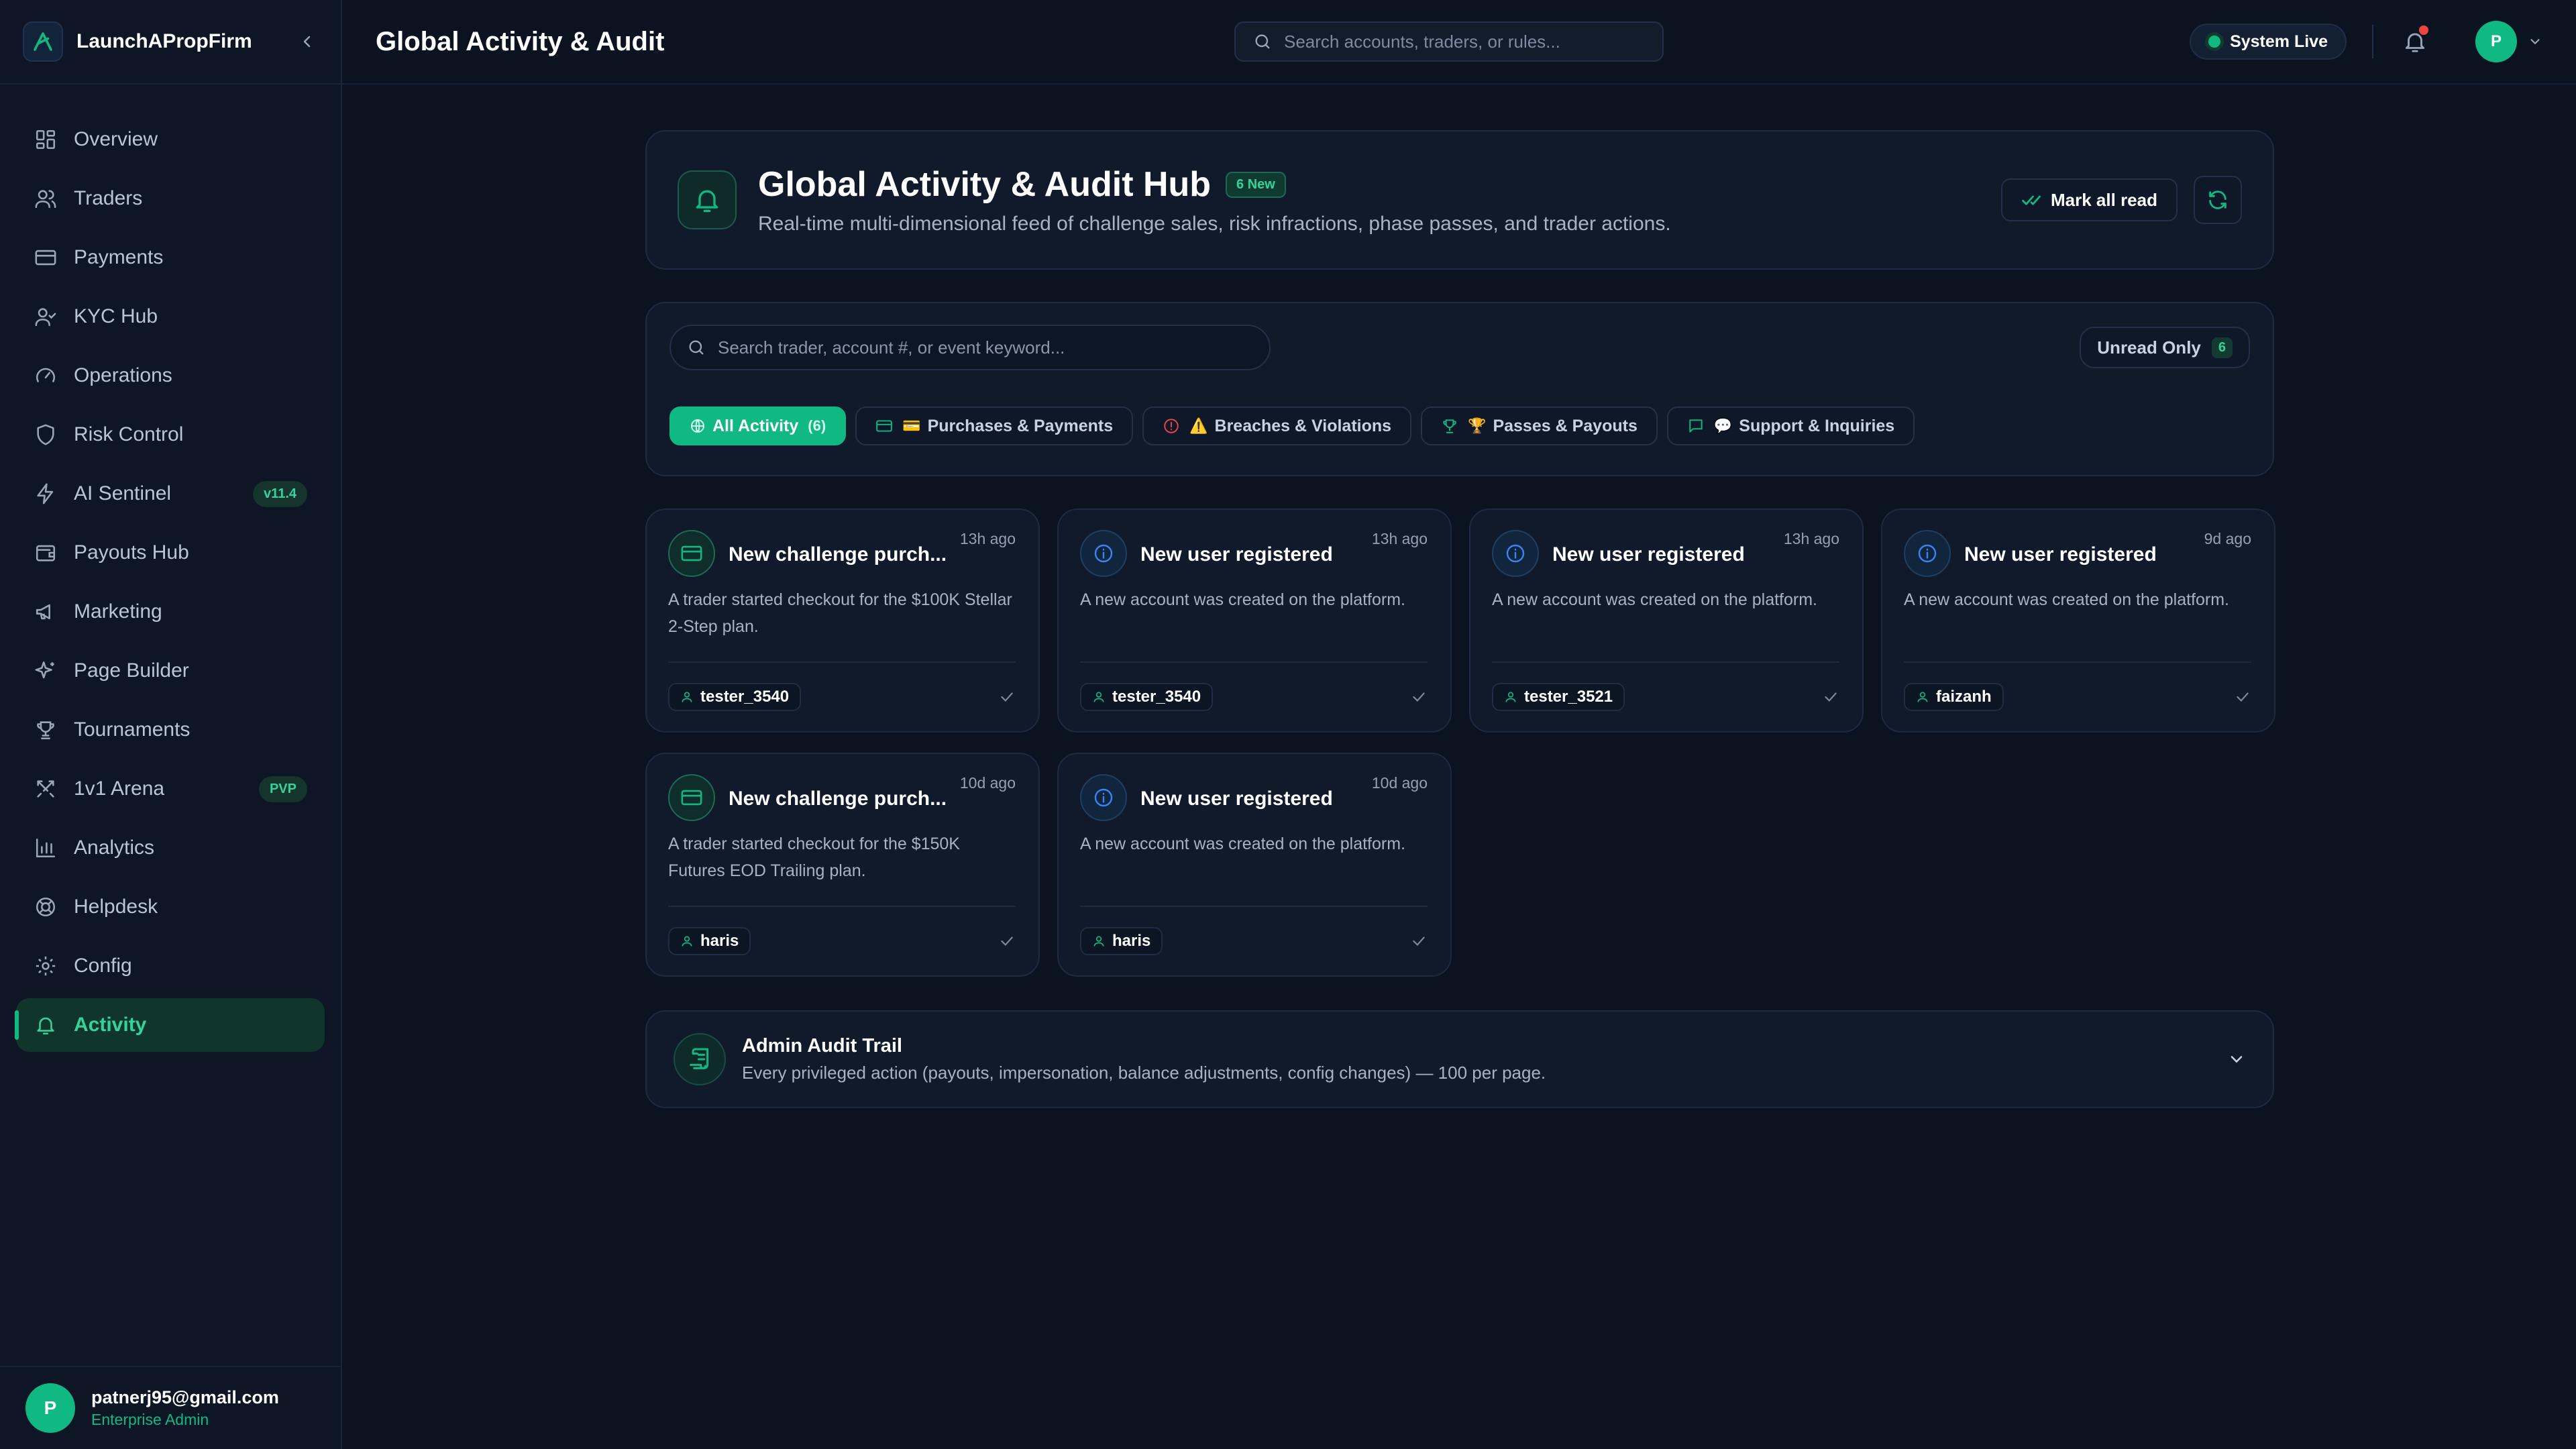  Describe the element at coordinates (114, 848) in the screenshot. I see `sidebar-item-label: Analytics` at that location.